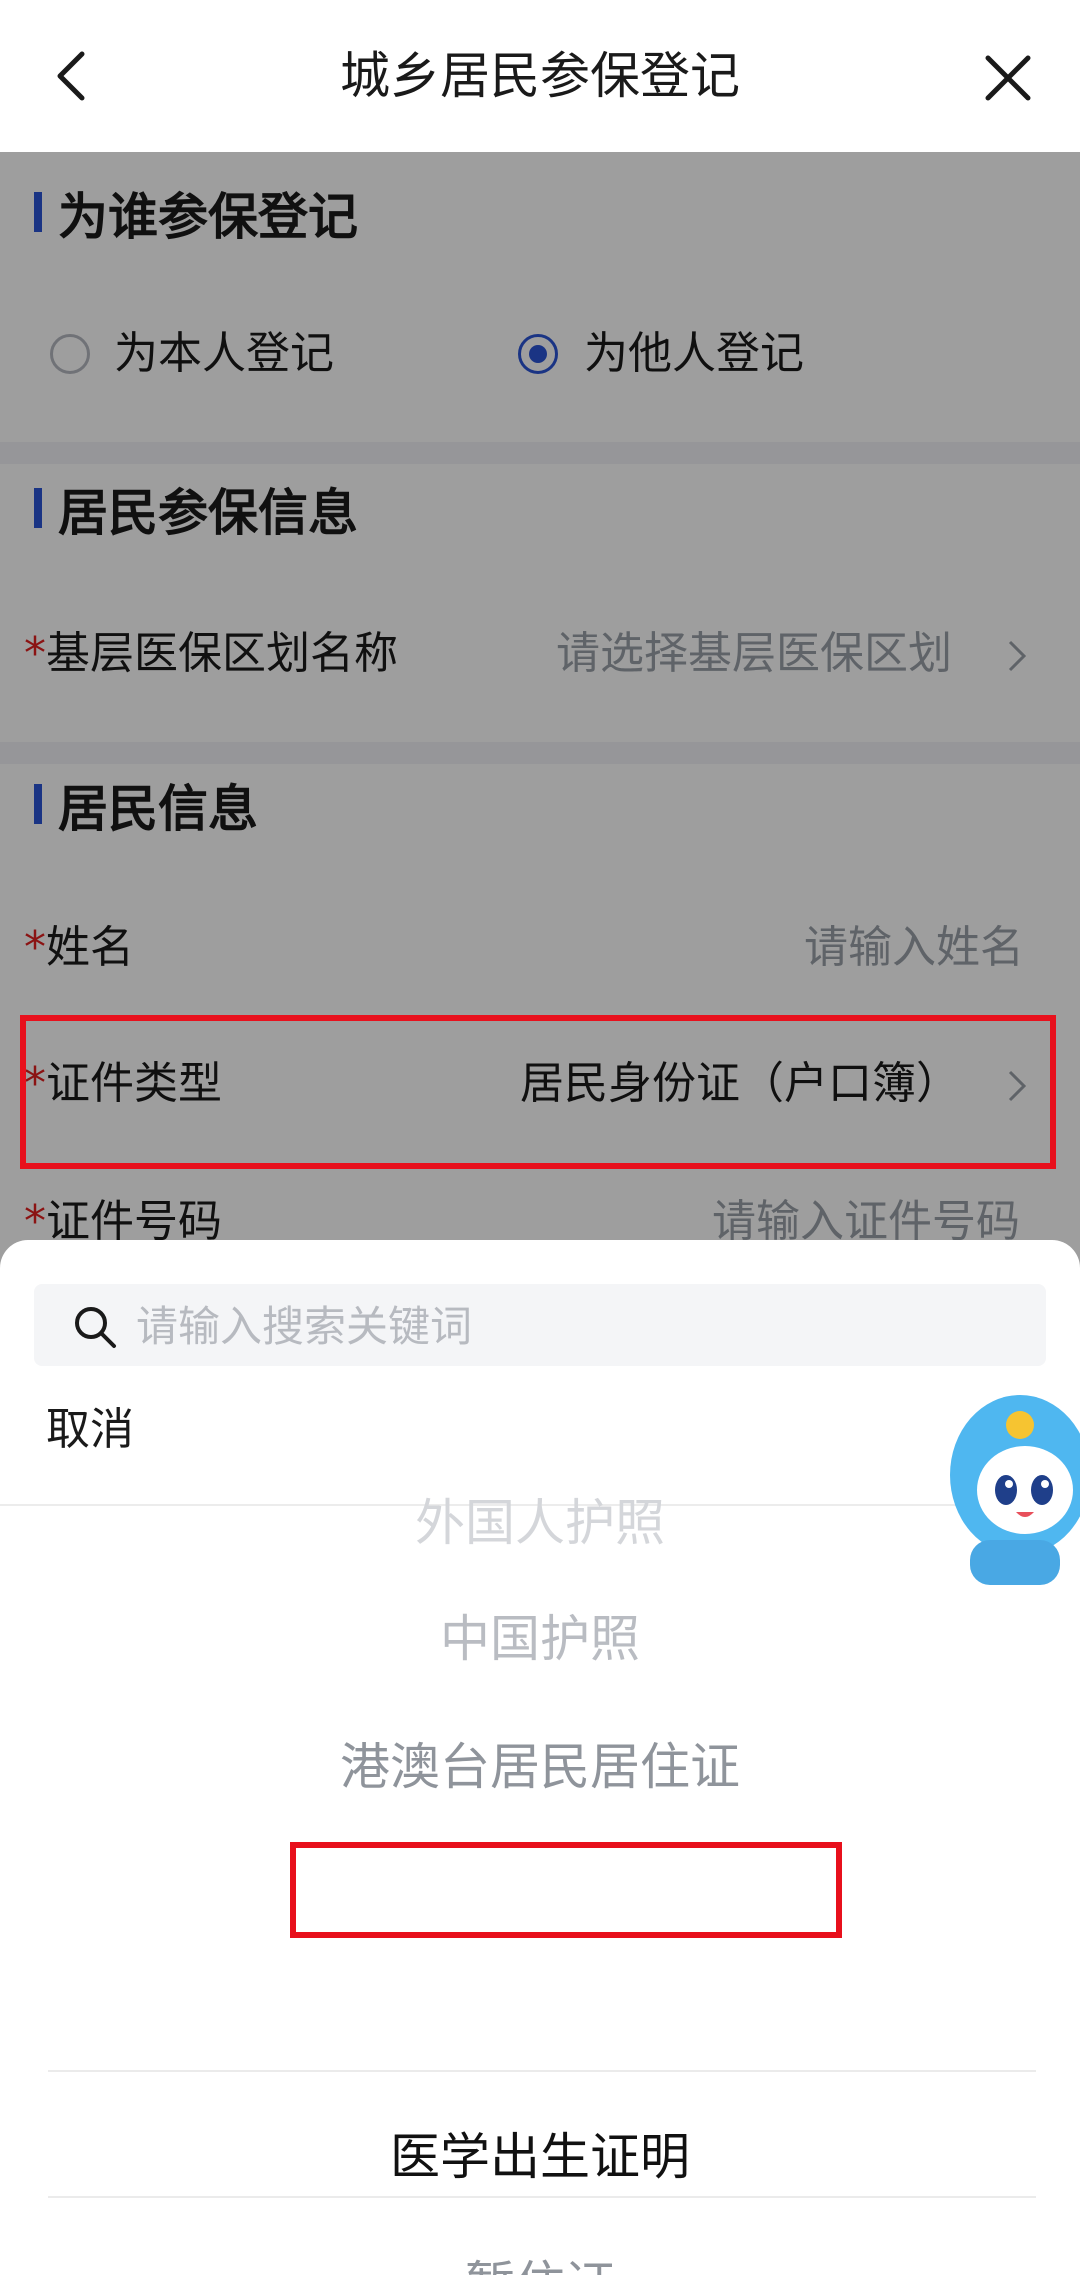 This screenshot has height=2275, width=1080. I want to click on picker-option: 暂住证, so click(540, 2262).